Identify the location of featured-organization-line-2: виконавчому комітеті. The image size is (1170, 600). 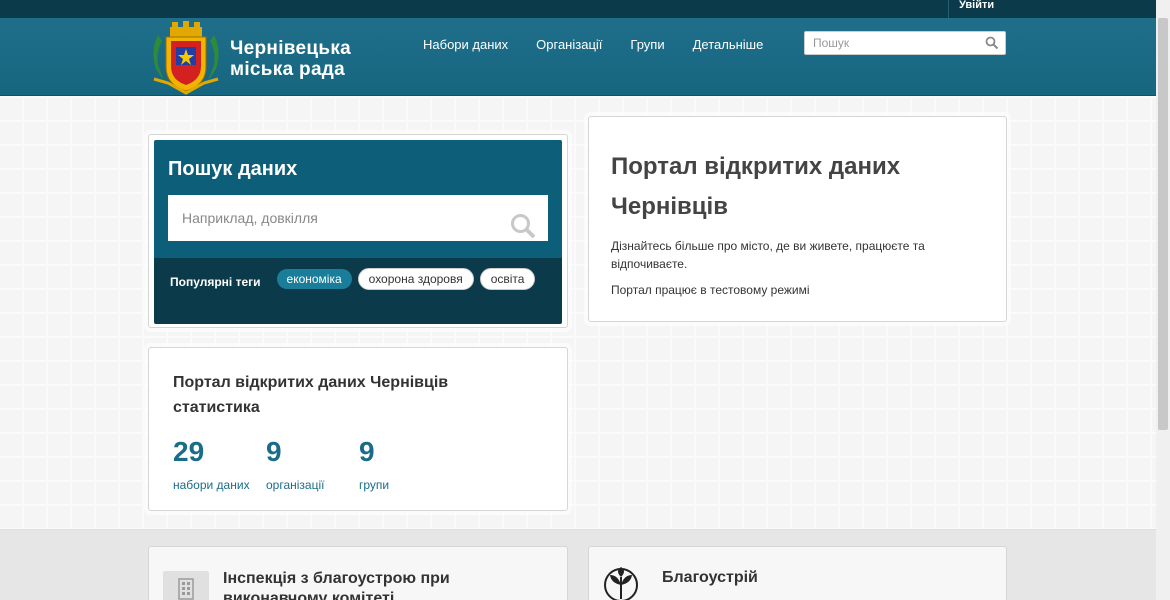
(309, 595).